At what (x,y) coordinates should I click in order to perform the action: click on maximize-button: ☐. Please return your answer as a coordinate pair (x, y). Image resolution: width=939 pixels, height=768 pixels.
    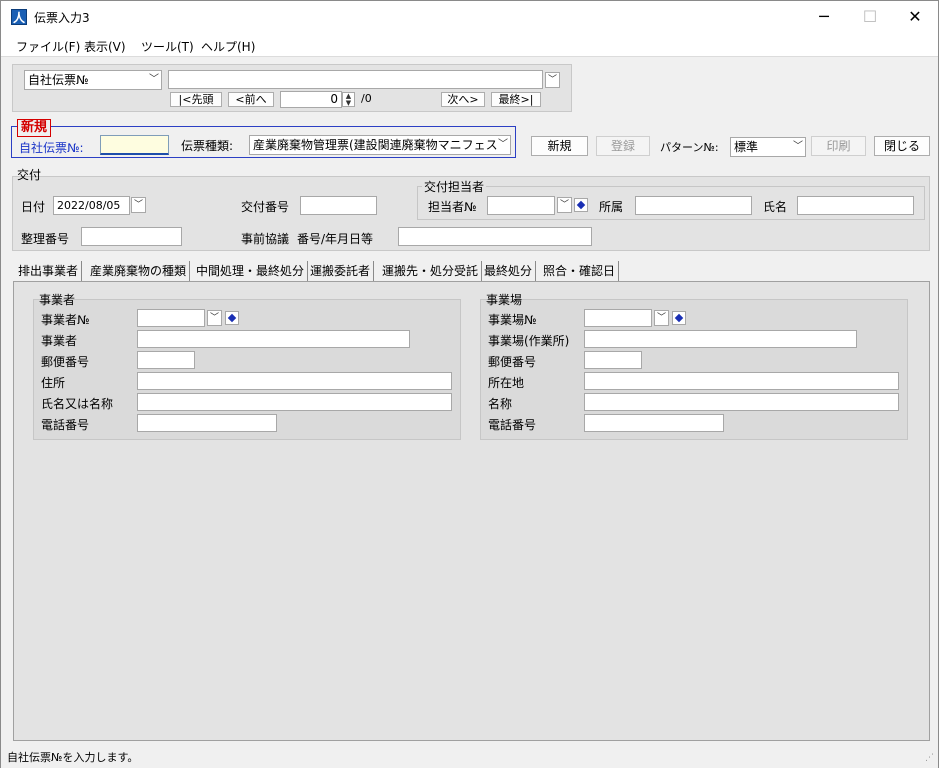
    Looking at the image, I should click on (870, 17).